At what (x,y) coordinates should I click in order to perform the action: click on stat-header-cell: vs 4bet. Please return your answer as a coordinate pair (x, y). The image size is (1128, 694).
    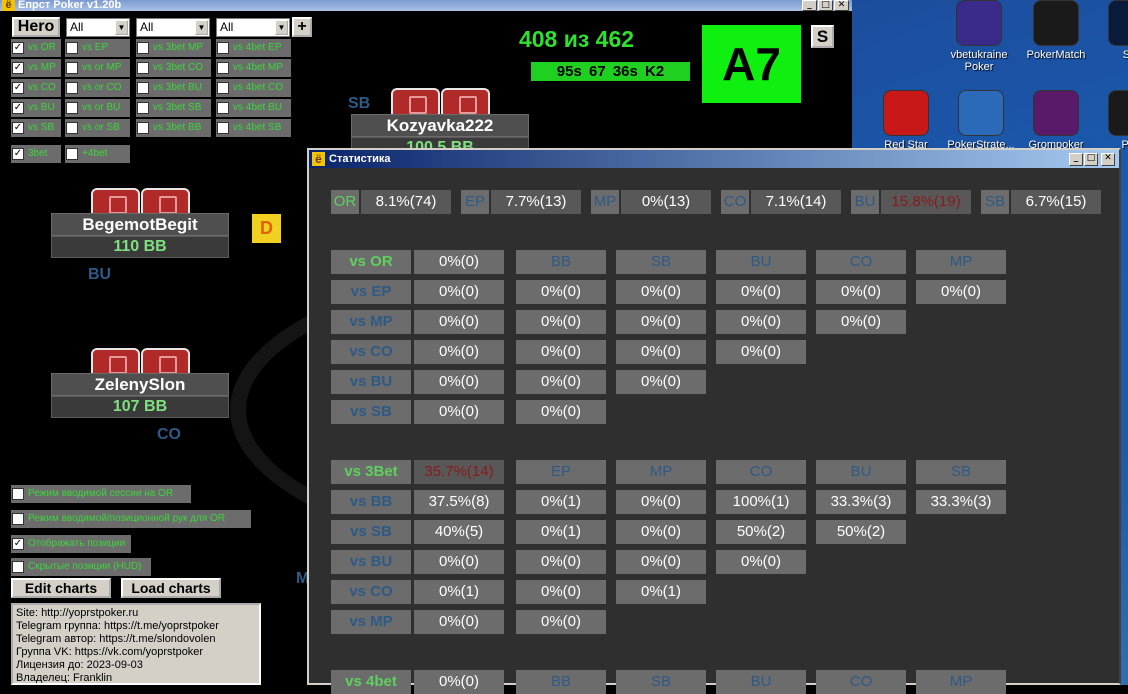
    Looking at the image, I should click on (371, 682).